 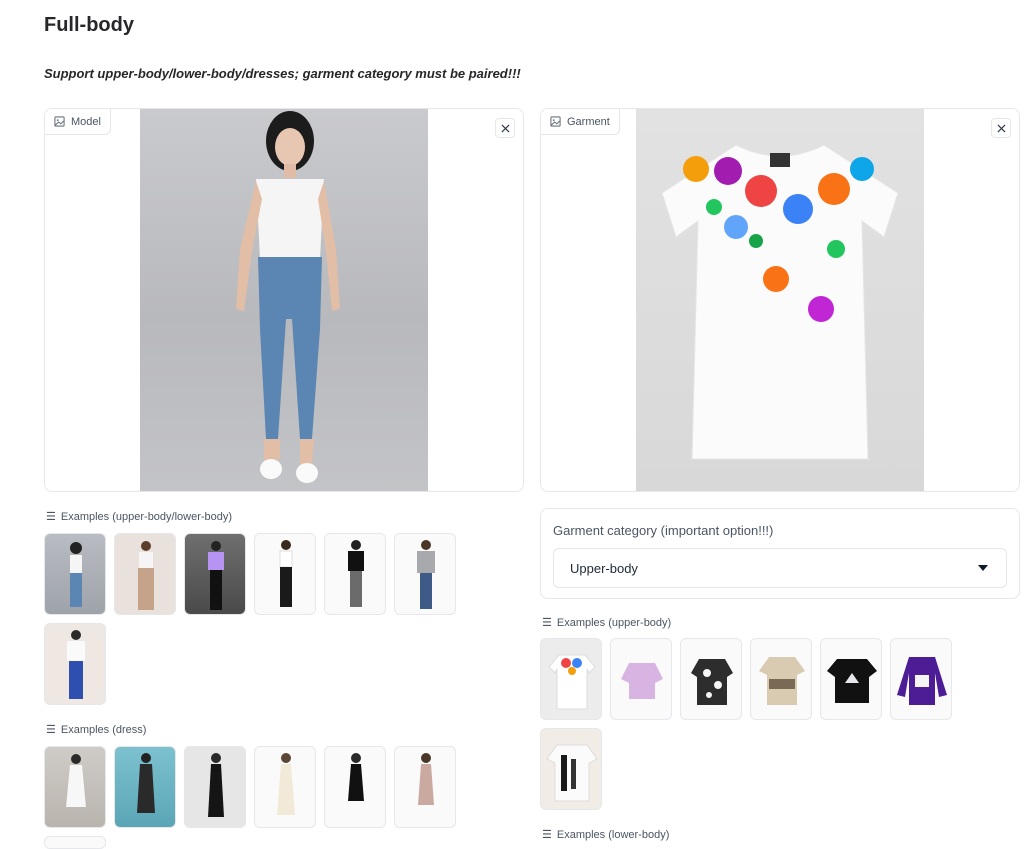 What do you see at coordinates (588, 121) in the screenshot?
I see `garment-label: Garment` at bounding box center [588, 121].